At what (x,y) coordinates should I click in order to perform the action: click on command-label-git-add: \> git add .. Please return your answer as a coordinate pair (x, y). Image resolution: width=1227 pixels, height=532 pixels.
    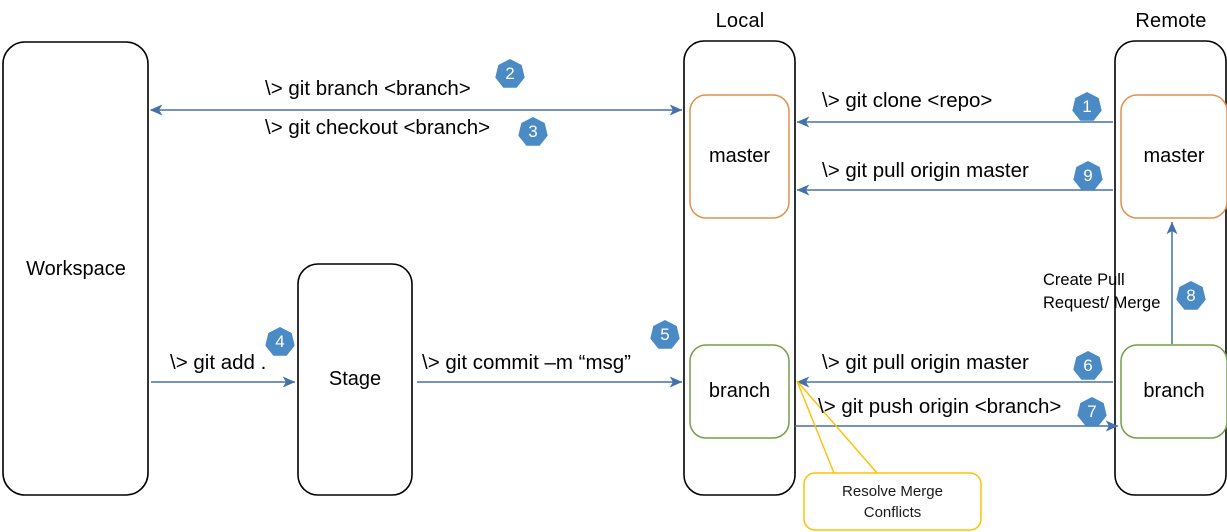
    Looking at the image, I should click on (218, 362).